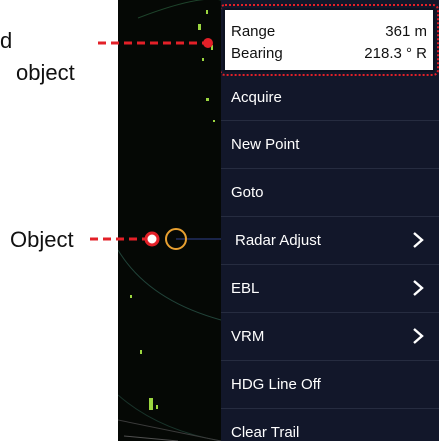 The height and width of the screenshot is (441, 439). Describe the element at coordinates (248, 336) in the screenshot. I see `menu-item-label: VRM` at that location.